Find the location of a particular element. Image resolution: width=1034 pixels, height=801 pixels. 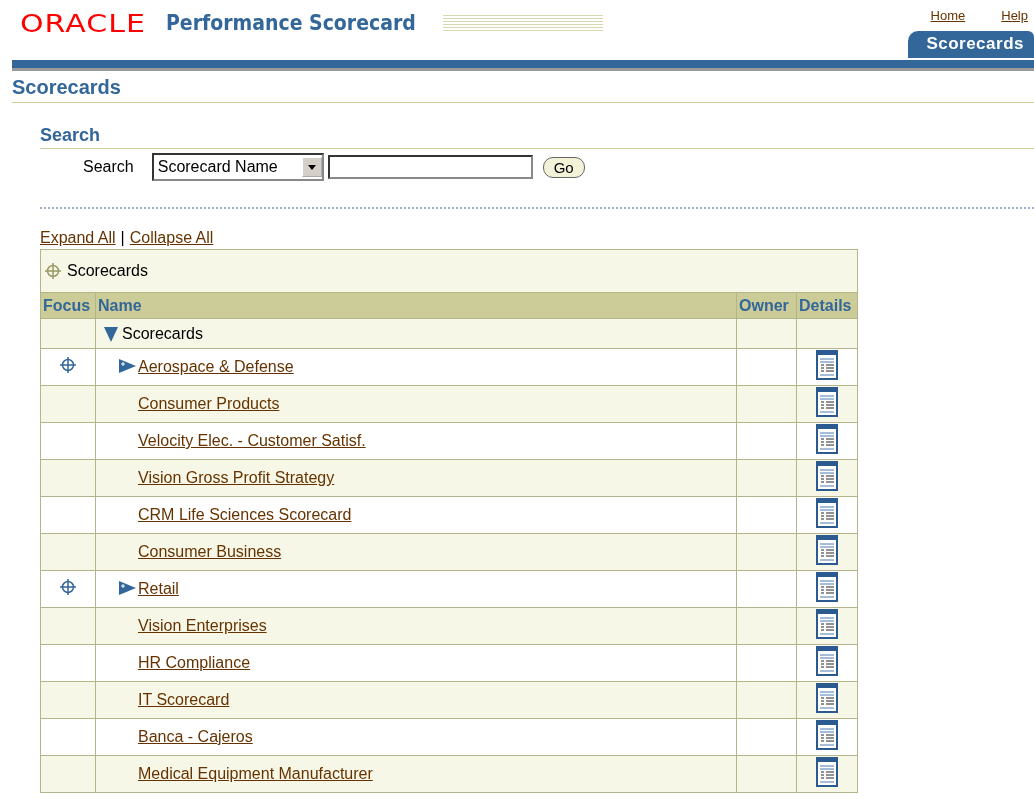

go-button: Go is located at coordinates (563, 167).